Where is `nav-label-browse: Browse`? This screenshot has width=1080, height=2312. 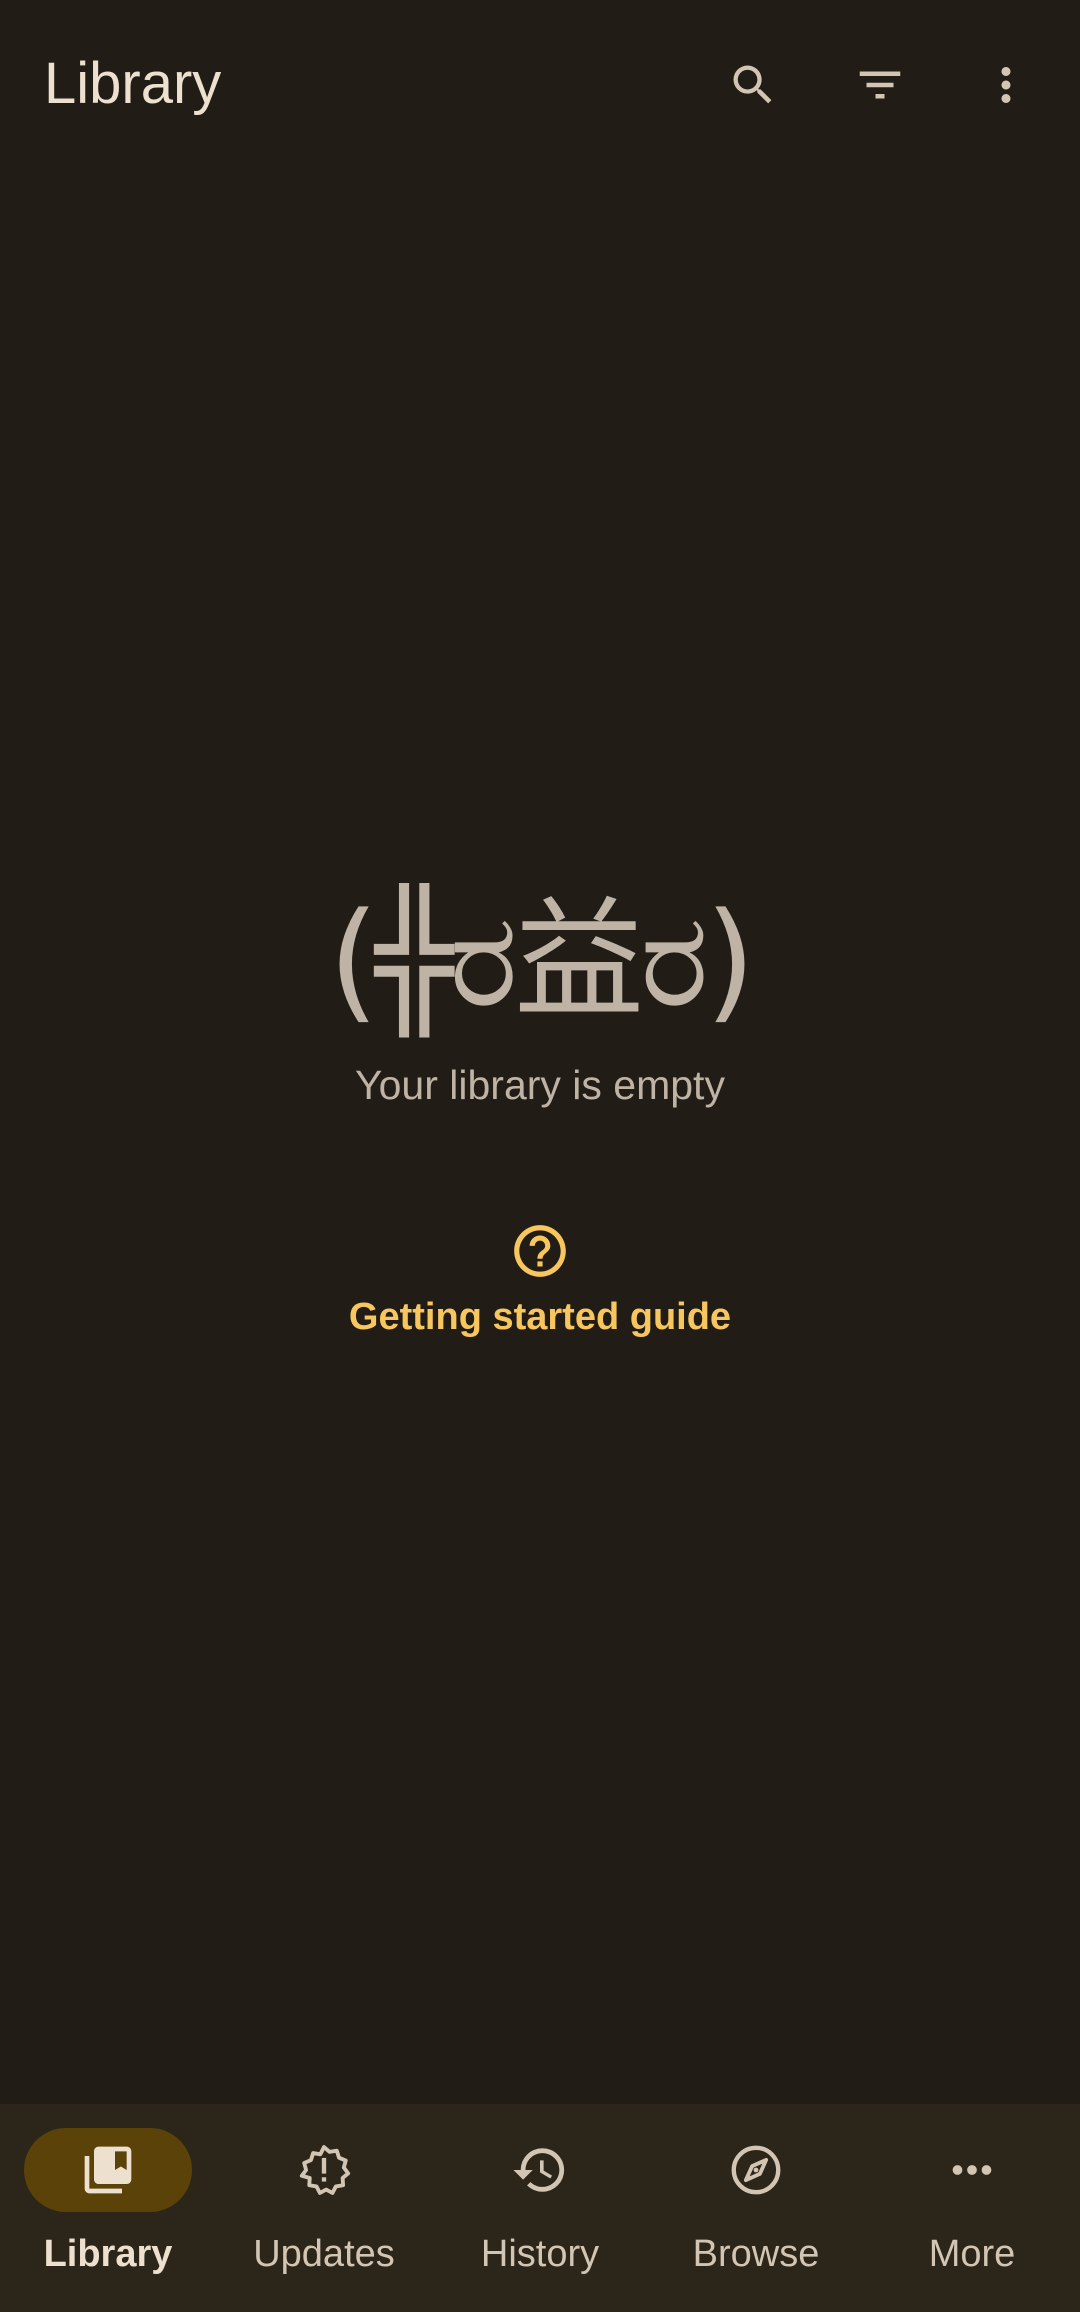 nav-label-browse: Browse is located at coordinates (756, 2254).